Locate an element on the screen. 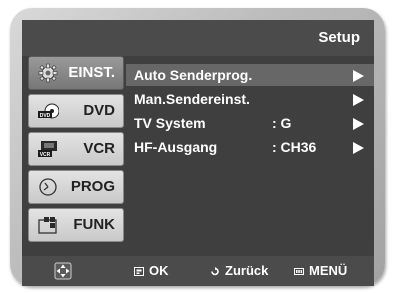 This screenshot has height=294, width=395. menu-icon is located at coordinates (299, 272).